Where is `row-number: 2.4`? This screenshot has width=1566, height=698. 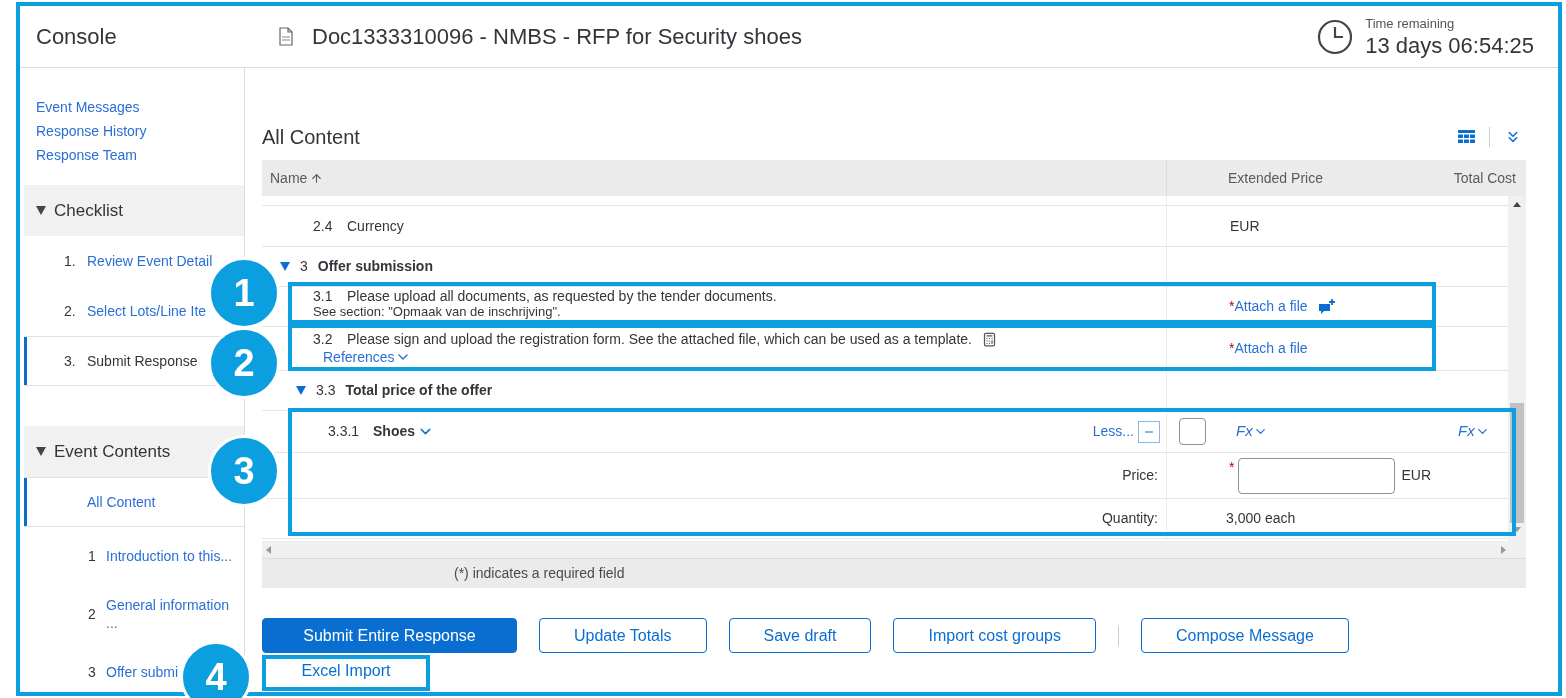
row-number: 2.4 is located at coordinates (323, 226).